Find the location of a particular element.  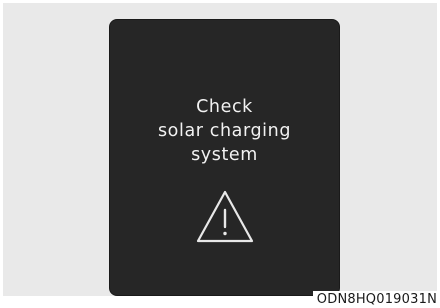

message-line-2: solar charging is located at coordinates (224, 131).